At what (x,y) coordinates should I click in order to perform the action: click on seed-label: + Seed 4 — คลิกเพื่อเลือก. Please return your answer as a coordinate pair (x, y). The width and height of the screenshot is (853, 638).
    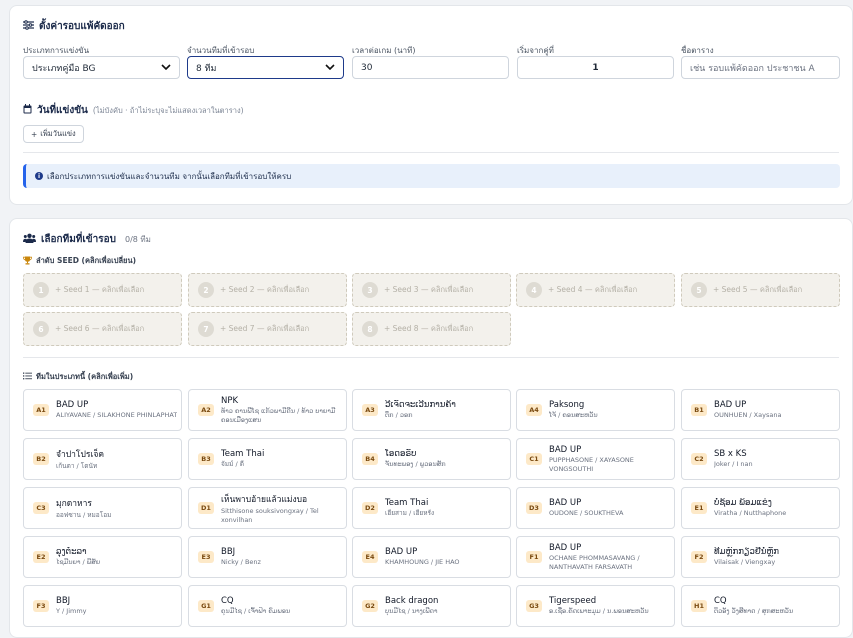
    Looking at the image, I should click on (593, 289).